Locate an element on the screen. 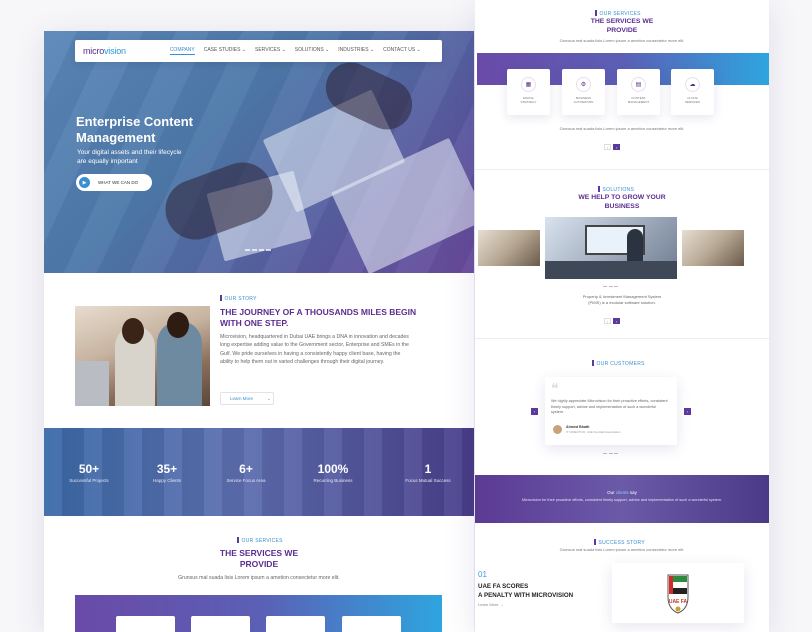 This screenshot has width=812, height=632. stat-projects: 50+ Successful Projects is located at coordinates (89, 472).